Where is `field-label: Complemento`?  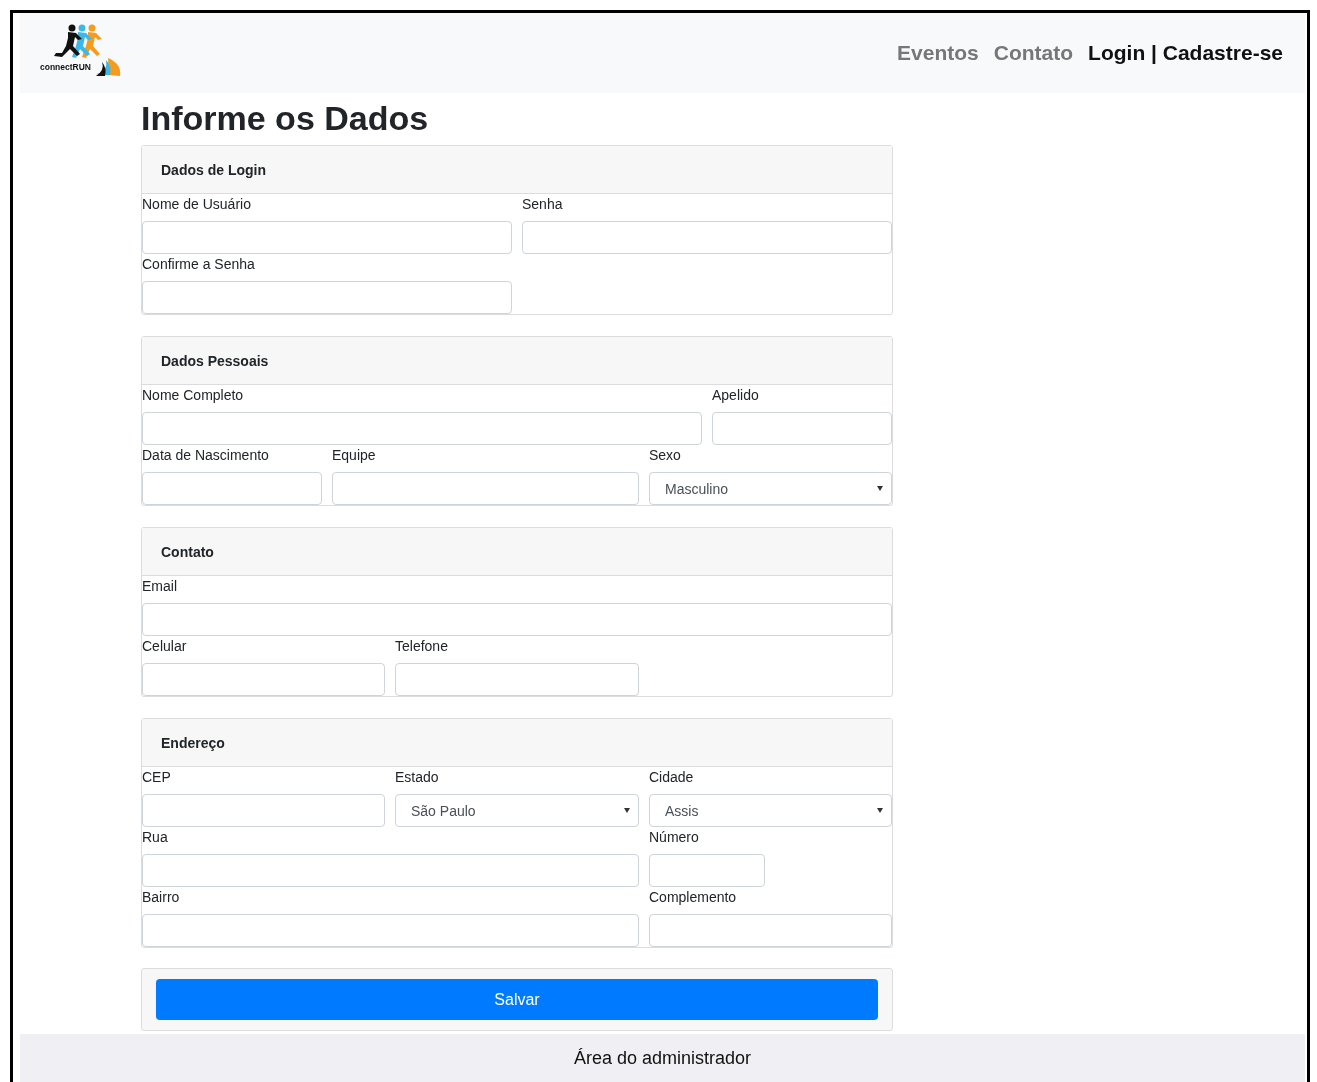 field-label: Complemento is located at coordinates (693, 897).